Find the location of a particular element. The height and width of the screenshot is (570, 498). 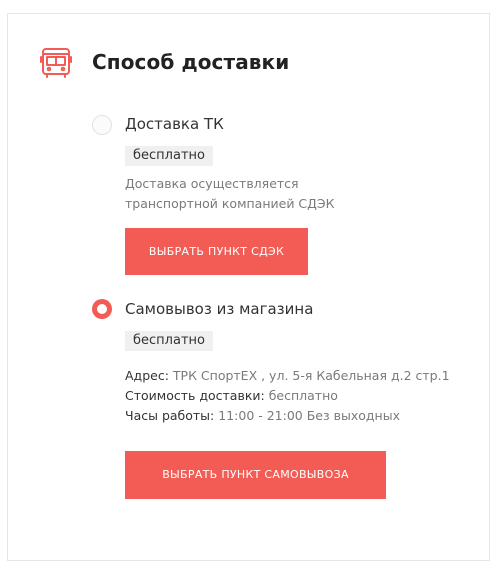

cost-label: Стоимость доставки: is located at coordinates (195, 395).